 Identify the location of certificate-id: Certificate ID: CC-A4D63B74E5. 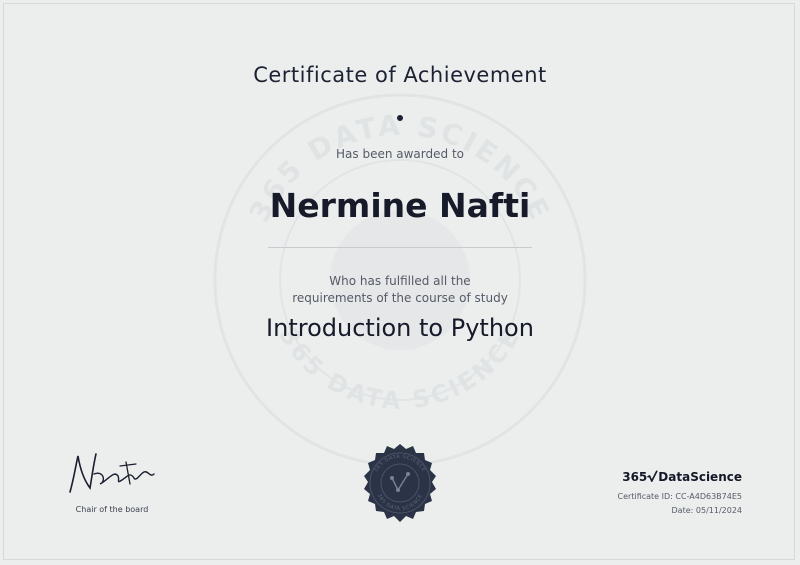
(651, 496).